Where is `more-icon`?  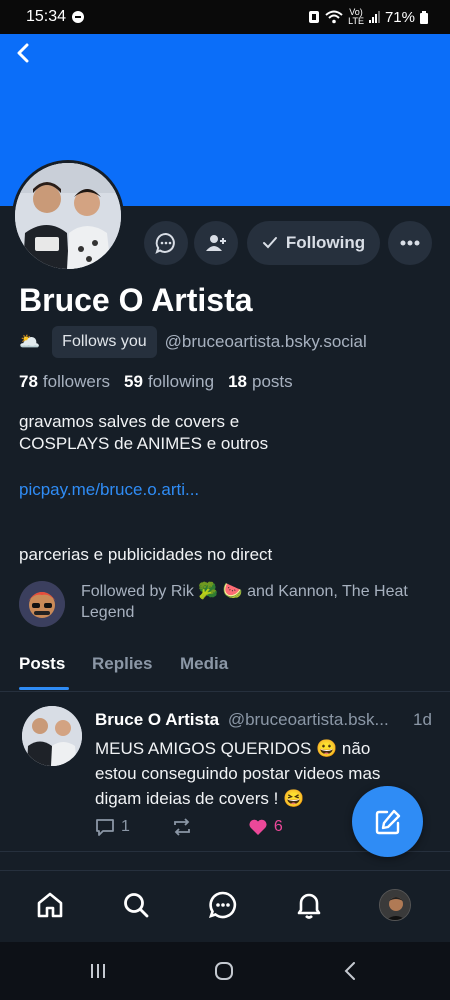
more-icon is located at coordinates (410, 243).